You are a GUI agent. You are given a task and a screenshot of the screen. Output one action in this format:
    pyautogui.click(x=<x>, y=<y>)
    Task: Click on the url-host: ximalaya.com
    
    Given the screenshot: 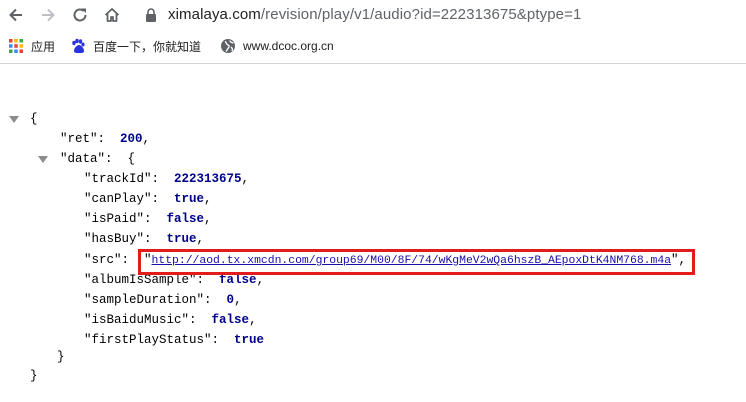 What is the action you would take?
    pyautogui.click(x=214, y=14)
    